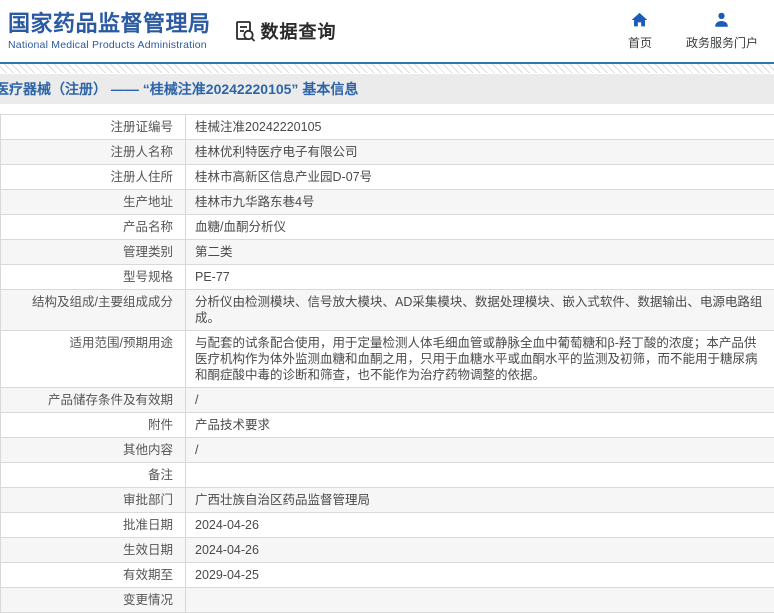 This screenshot has height=613, width=774. Describe the element at coordinates (93, 359) in the screenshot. I see `row-label: 适用范围/预期用途` at that location.